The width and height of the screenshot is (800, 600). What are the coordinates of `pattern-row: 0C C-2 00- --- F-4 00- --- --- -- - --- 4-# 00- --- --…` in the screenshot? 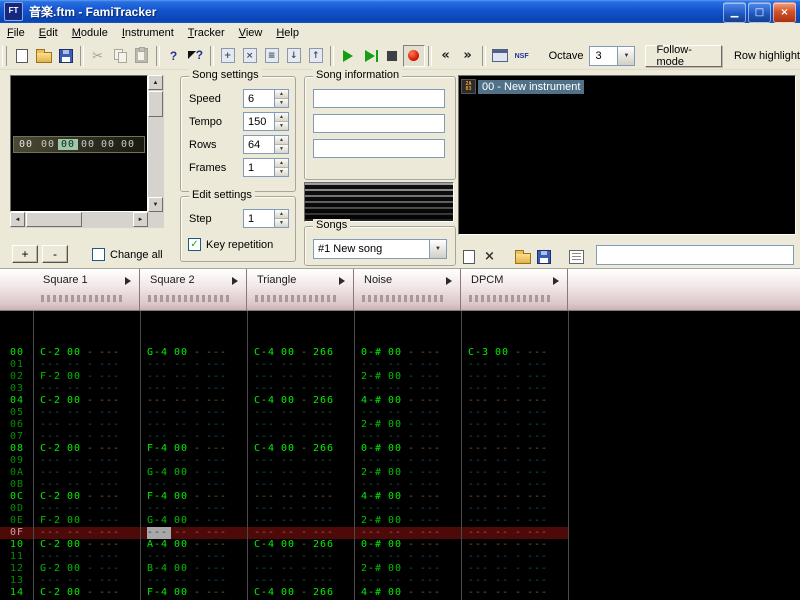 It's located at (284, 497).